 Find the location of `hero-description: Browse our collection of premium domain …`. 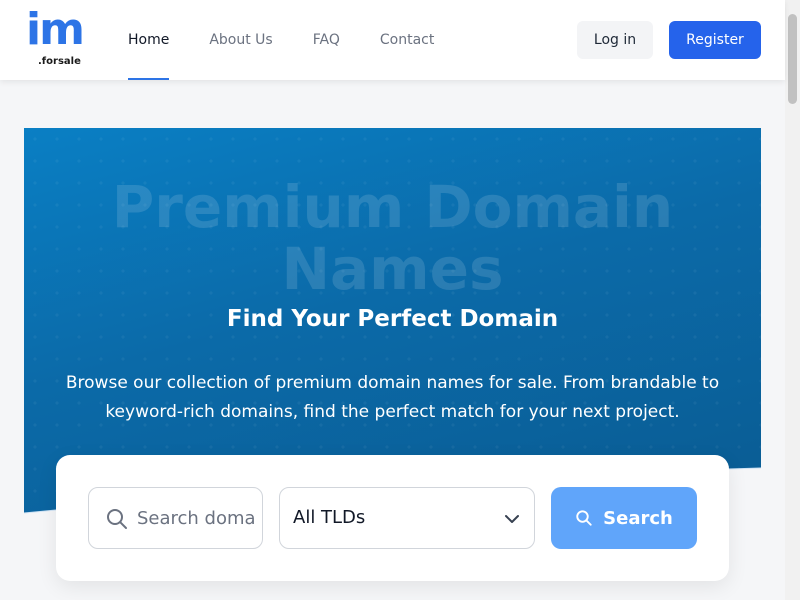

hero-description: Browse our collection of premium domain … is located at coordinates (392, 397).